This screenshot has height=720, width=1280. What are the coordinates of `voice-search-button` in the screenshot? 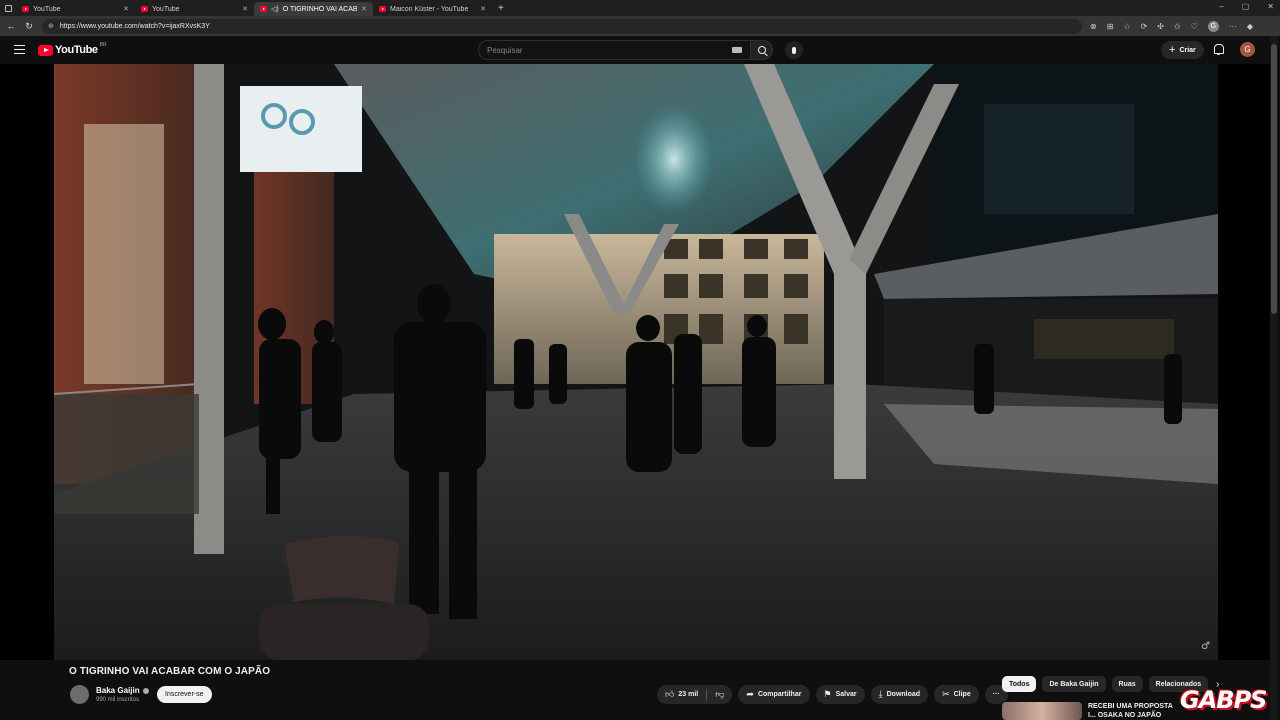 It's located at (794, 50).